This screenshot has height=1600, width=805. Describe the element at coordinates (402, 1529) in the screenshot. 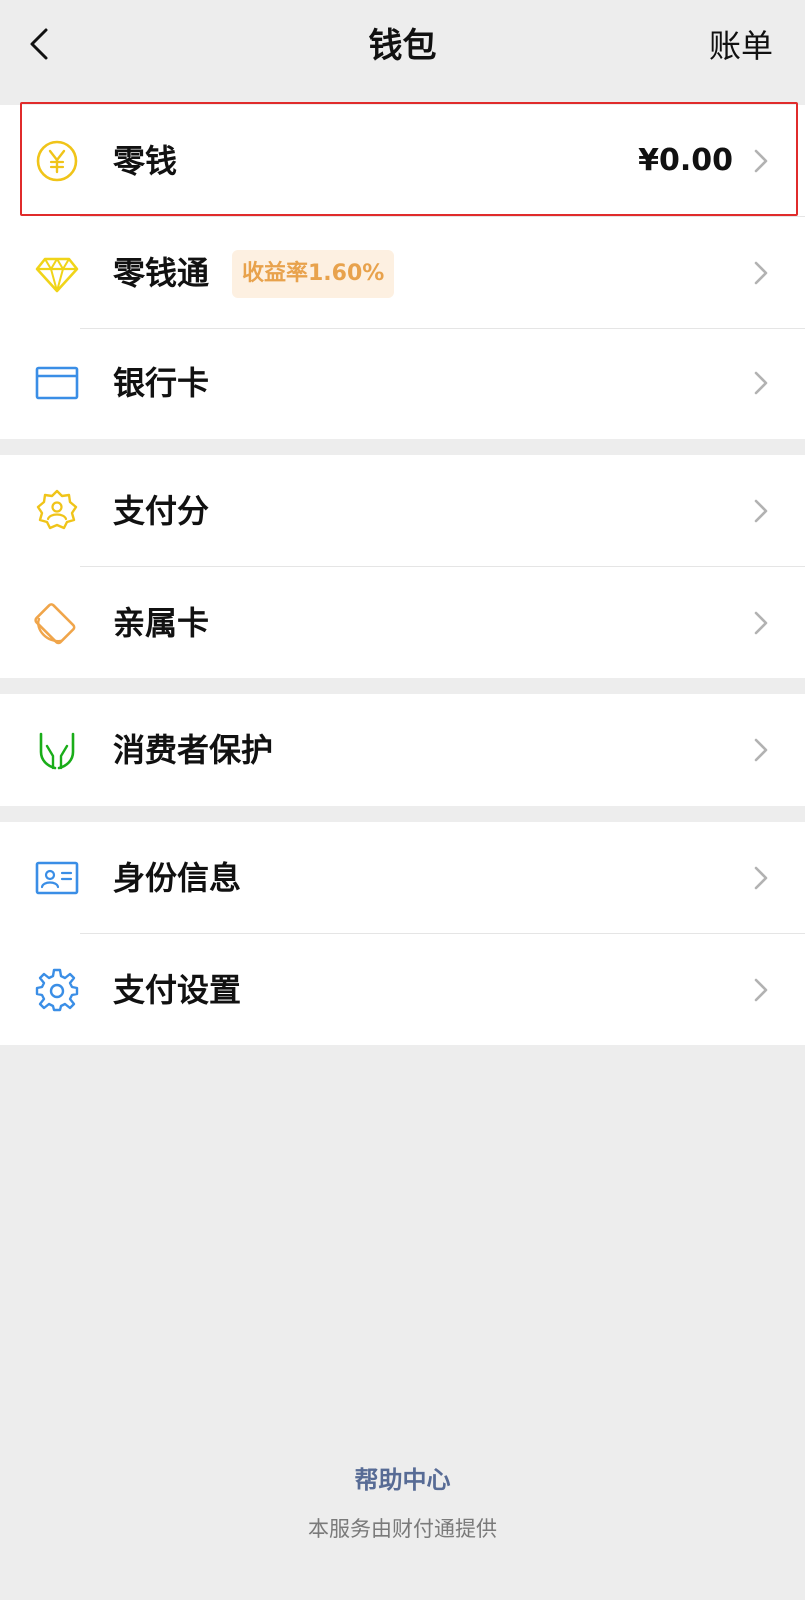

I see `provider-note: 本服务由财付通提供` at that location.